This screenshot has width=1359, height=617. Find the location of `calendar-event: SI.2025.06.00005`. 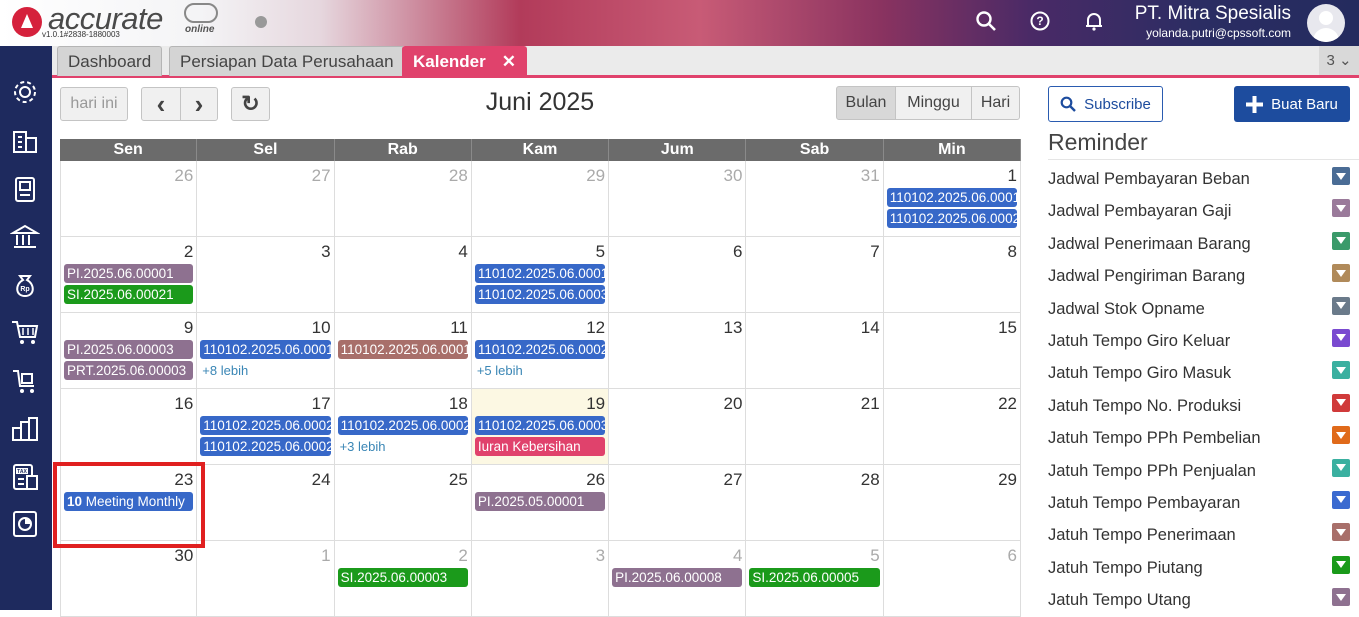

calendar-event: SI.2025.06.00005 is located at coordinates (814, 577).